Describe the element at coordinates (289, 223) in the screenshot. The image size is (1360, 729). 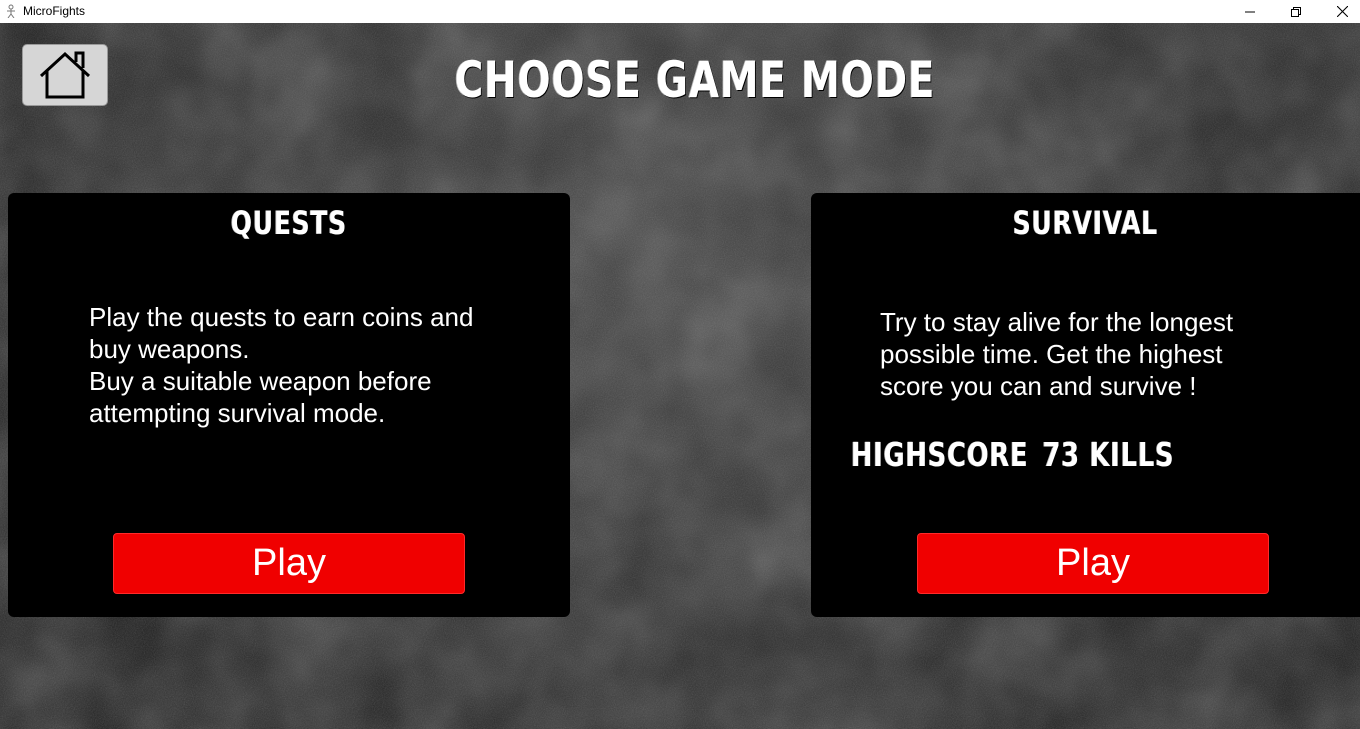
I see `quests-heading: QUESTS` at that location.